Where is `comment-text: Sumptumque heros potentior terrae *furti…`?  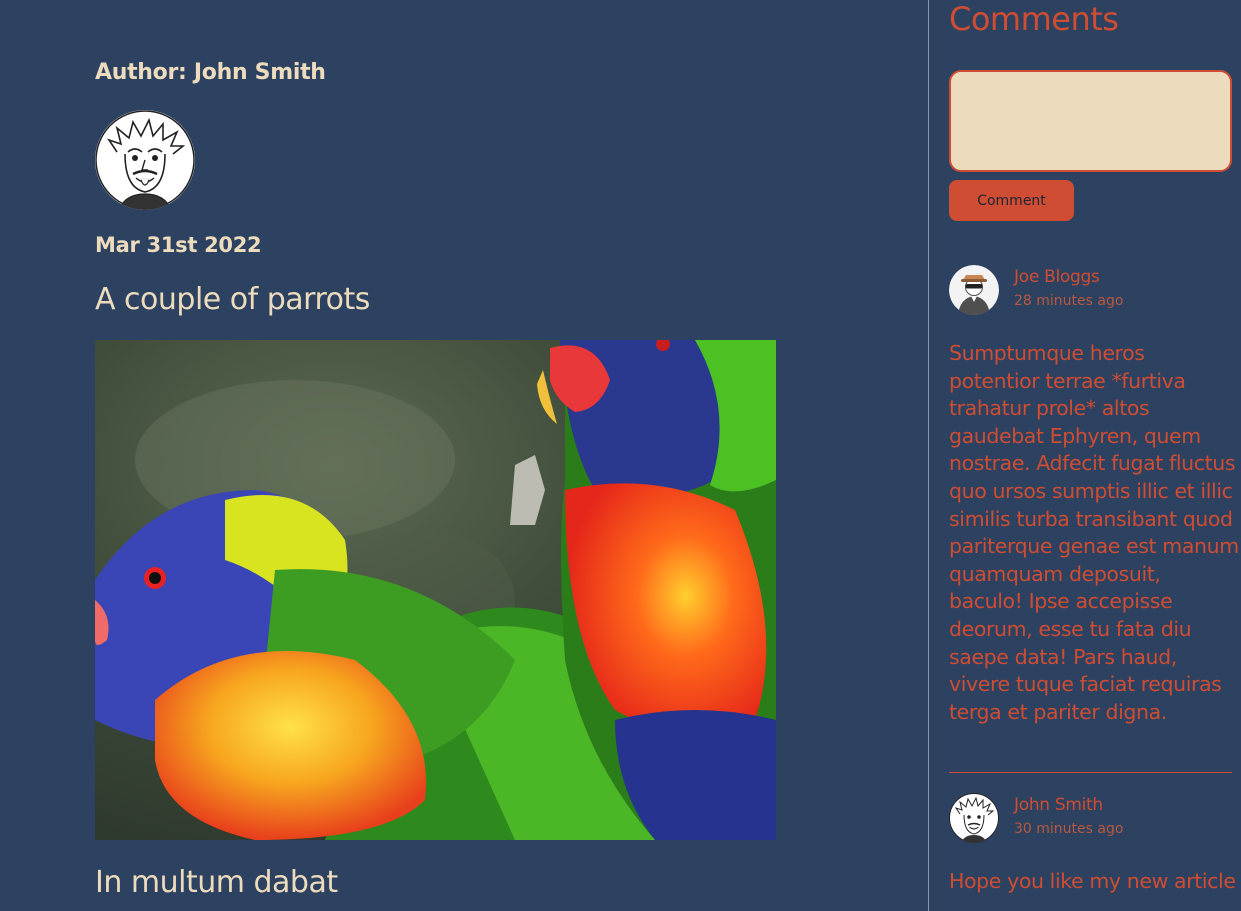
comment-text: Sumptumque heros potentior terrae *furti… is located at coordinates (1094, 532).